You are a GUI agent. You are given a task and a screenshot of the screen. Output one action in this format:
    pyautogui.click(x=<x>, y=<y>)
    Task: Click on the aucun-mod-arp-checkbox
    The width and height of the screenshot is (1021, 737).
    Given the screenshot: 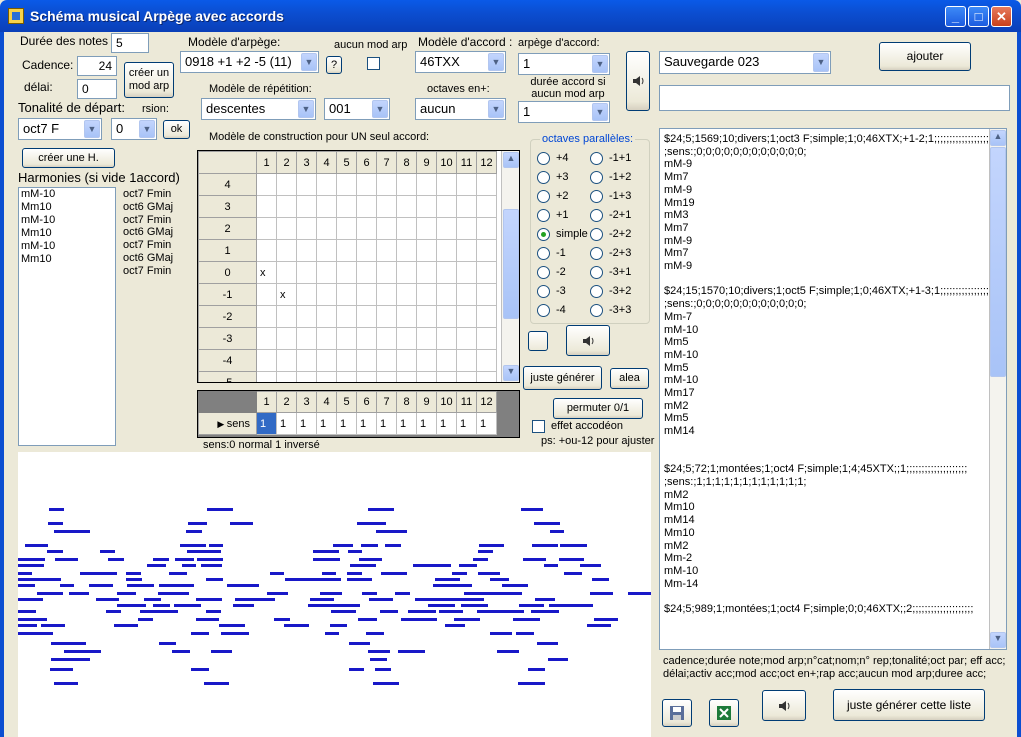 What is the action you would take?
    pyautogui.click(x=373, y=63)
    